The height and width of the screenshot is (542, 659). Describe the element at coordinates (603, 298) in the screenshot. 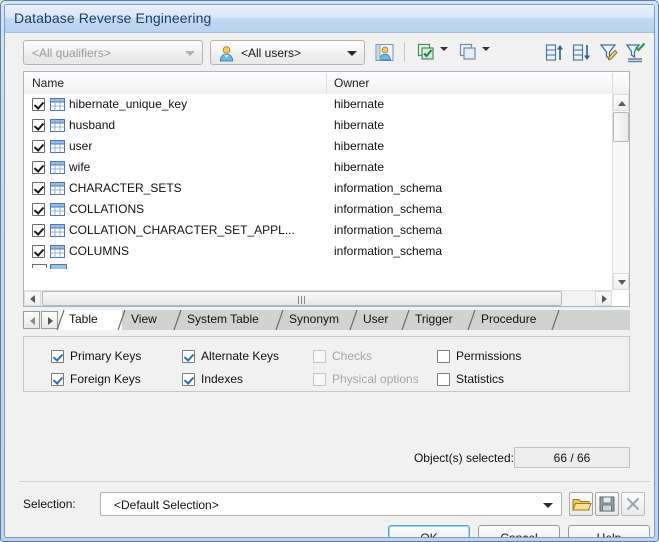

I see `scroll-right-button` at that location.